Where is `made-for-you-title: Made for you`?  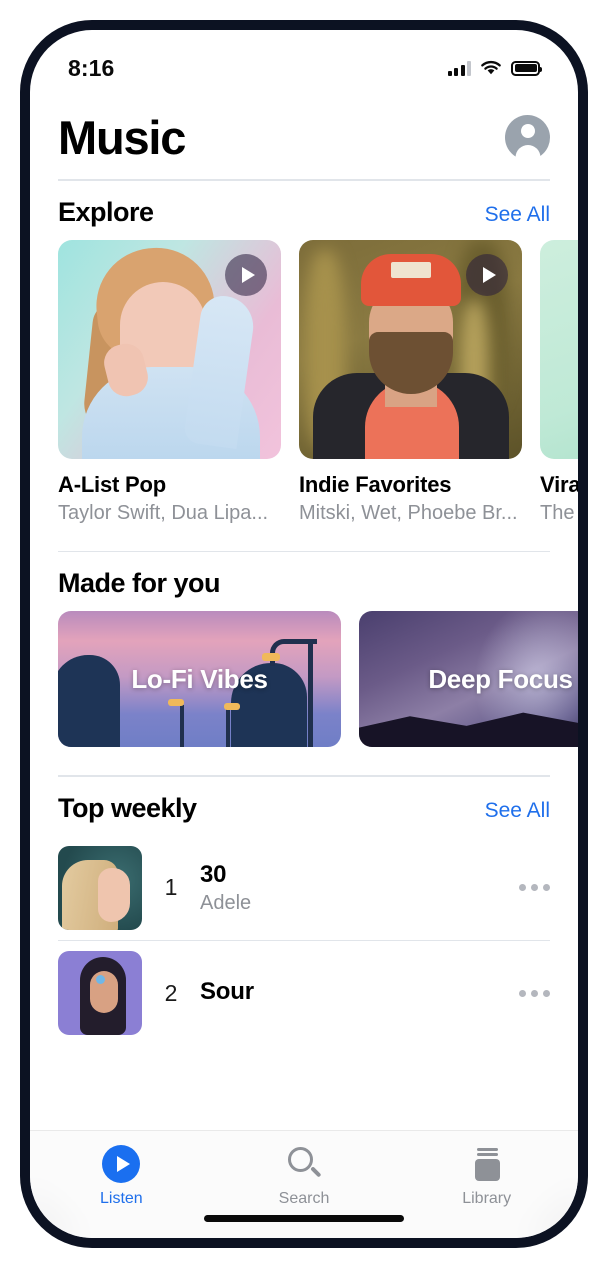 made-for-you-title: Made for you is located at coordinates (139, 583).